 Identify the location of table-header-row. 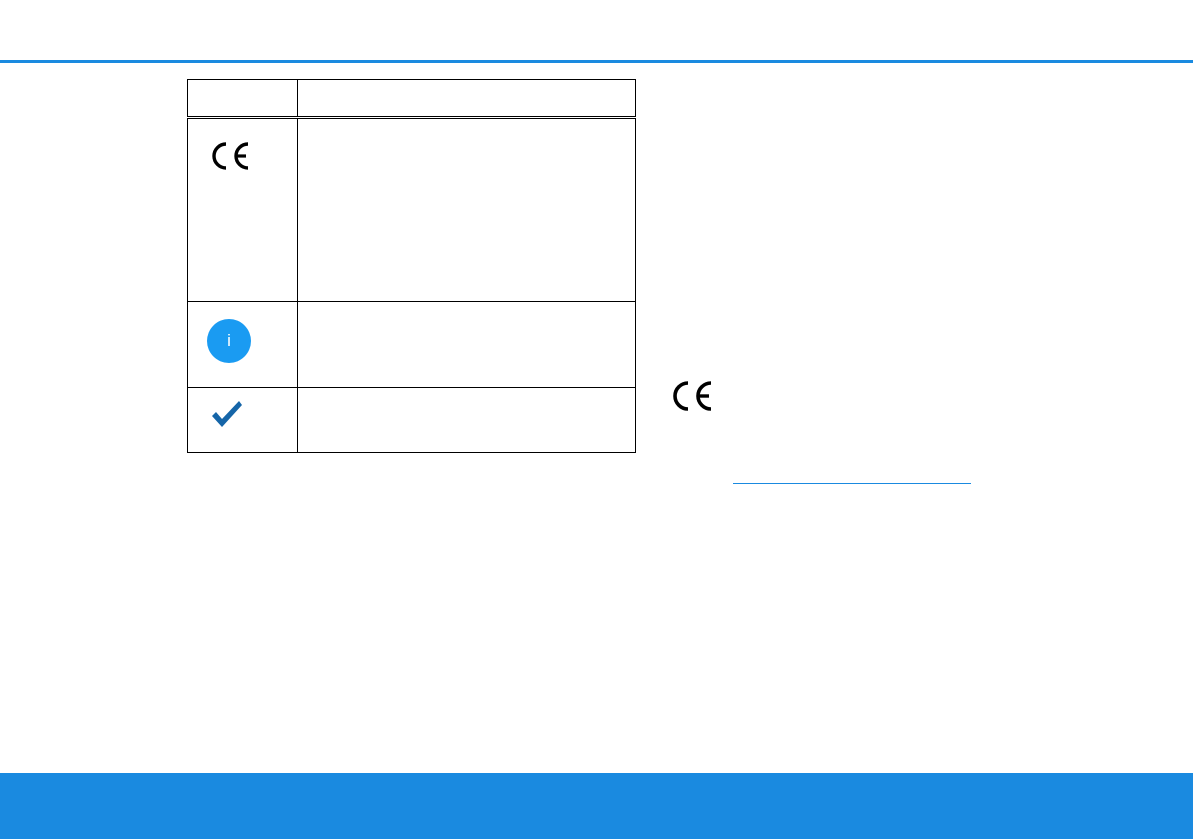
(411, 99).